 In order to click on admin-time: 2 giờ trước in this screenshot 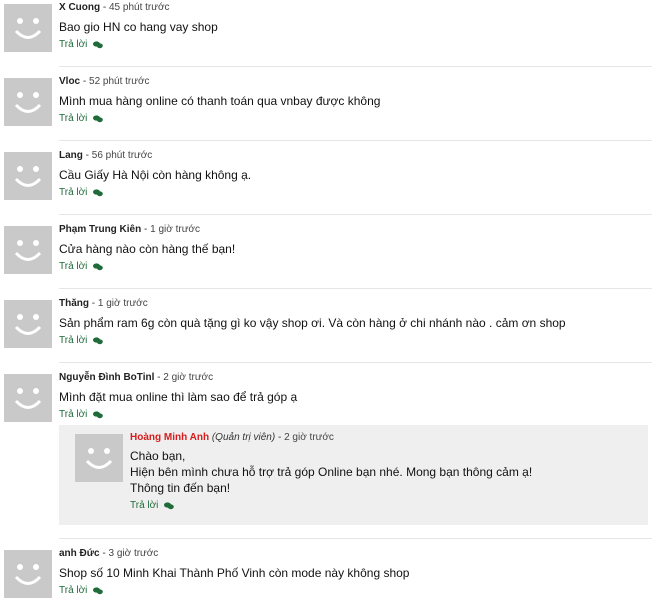, I will do `click(309, 437)`.